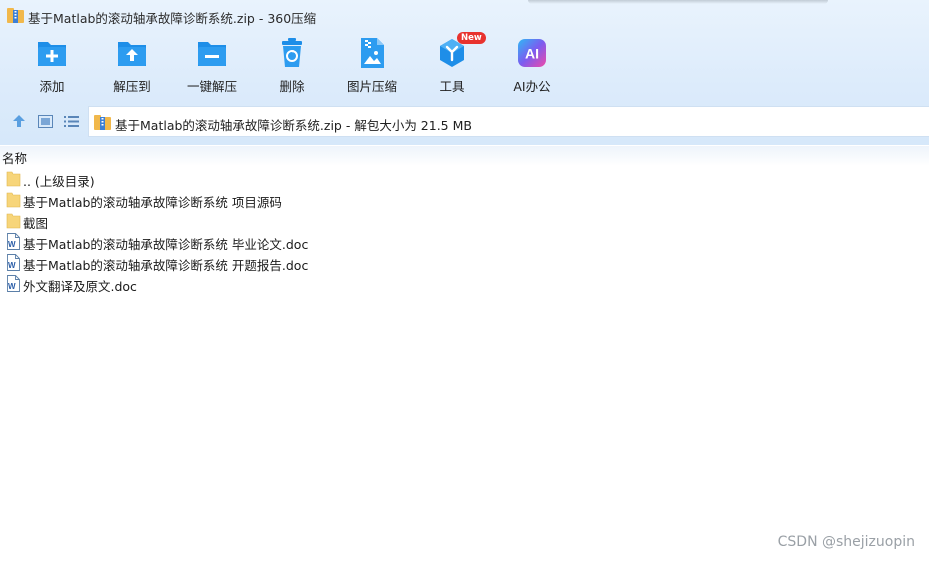 The image size is (929, 561). What do you see at coordinates (464, 220) in the screenshot?
I see `list-item: 截图` at bounding box center [464, 220].